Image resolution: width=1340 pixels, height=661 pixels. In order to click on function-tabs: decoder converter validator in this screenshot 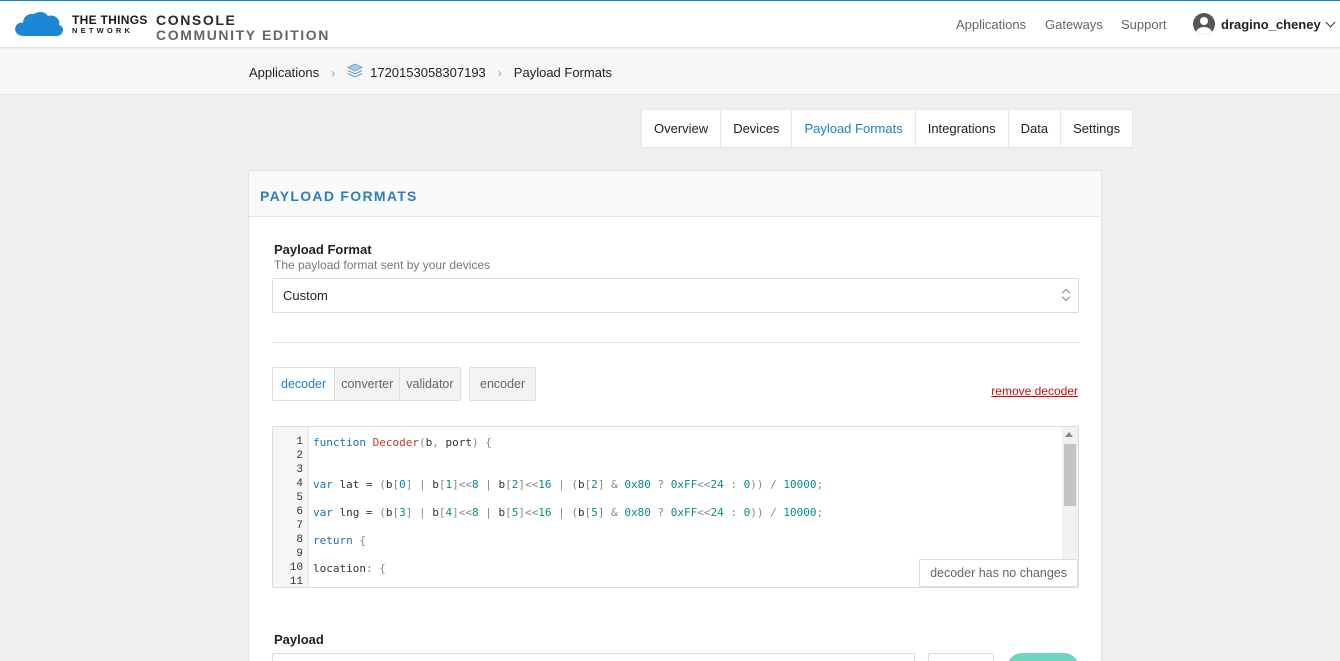, I will do `click(366, 384)`.